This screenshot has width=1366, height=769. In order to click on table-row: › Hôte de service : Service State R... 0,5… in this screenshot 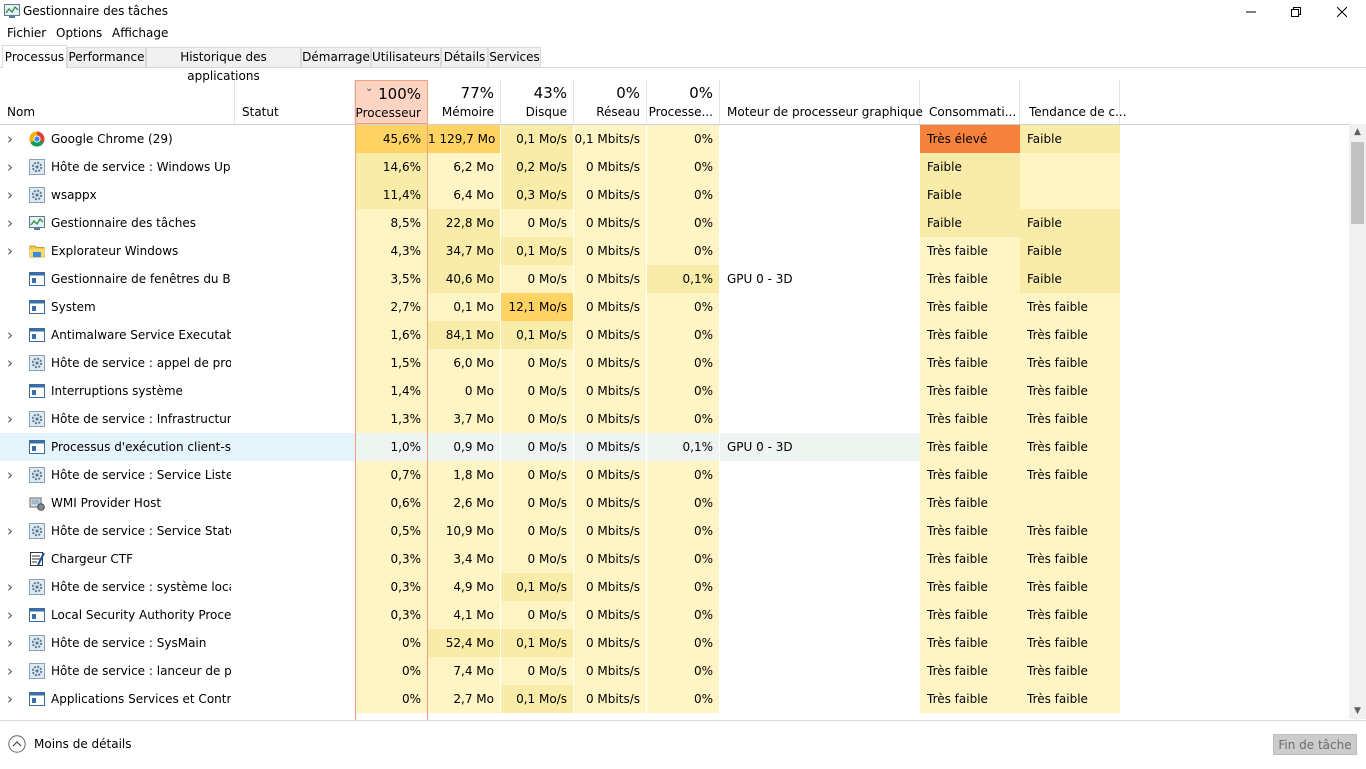, I will do `click(674, 531)`.